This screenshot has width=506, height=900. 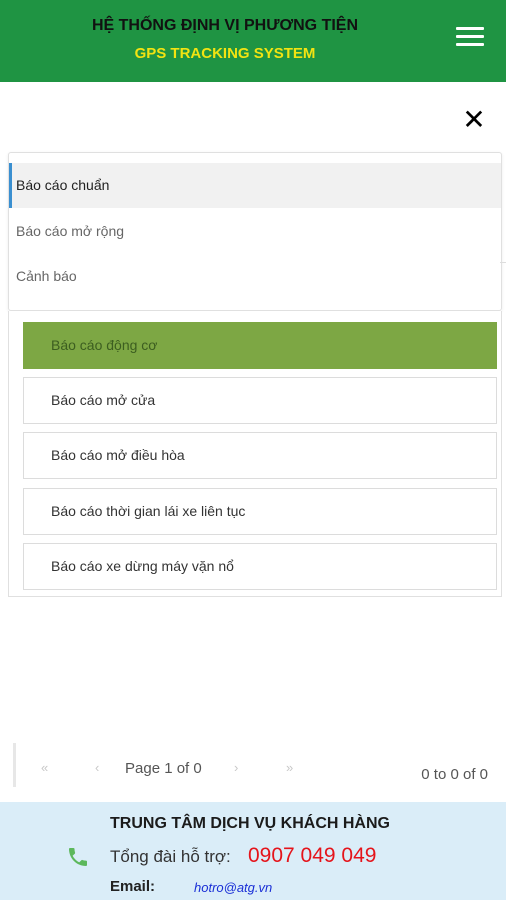 I want to click on app-subtitle: GPS TRACKING SYSTEM, so click(x=225, y=53).